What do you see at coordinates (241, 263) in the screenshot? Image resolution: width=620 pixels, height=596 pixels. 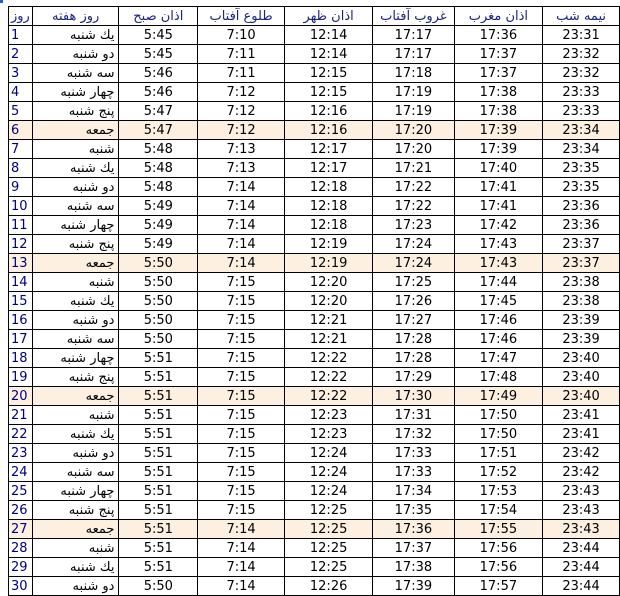 I see `sunrise-time-cell: 7:14` at bounding box center [241, 263].